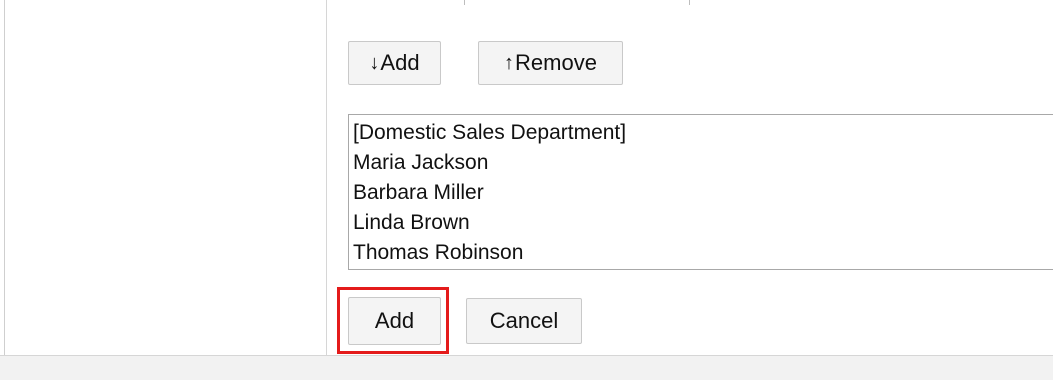  What do you see at coordinates (2, 177) in the screenshot?
I see `left-frame-edge` at bounding box center [2, 177].